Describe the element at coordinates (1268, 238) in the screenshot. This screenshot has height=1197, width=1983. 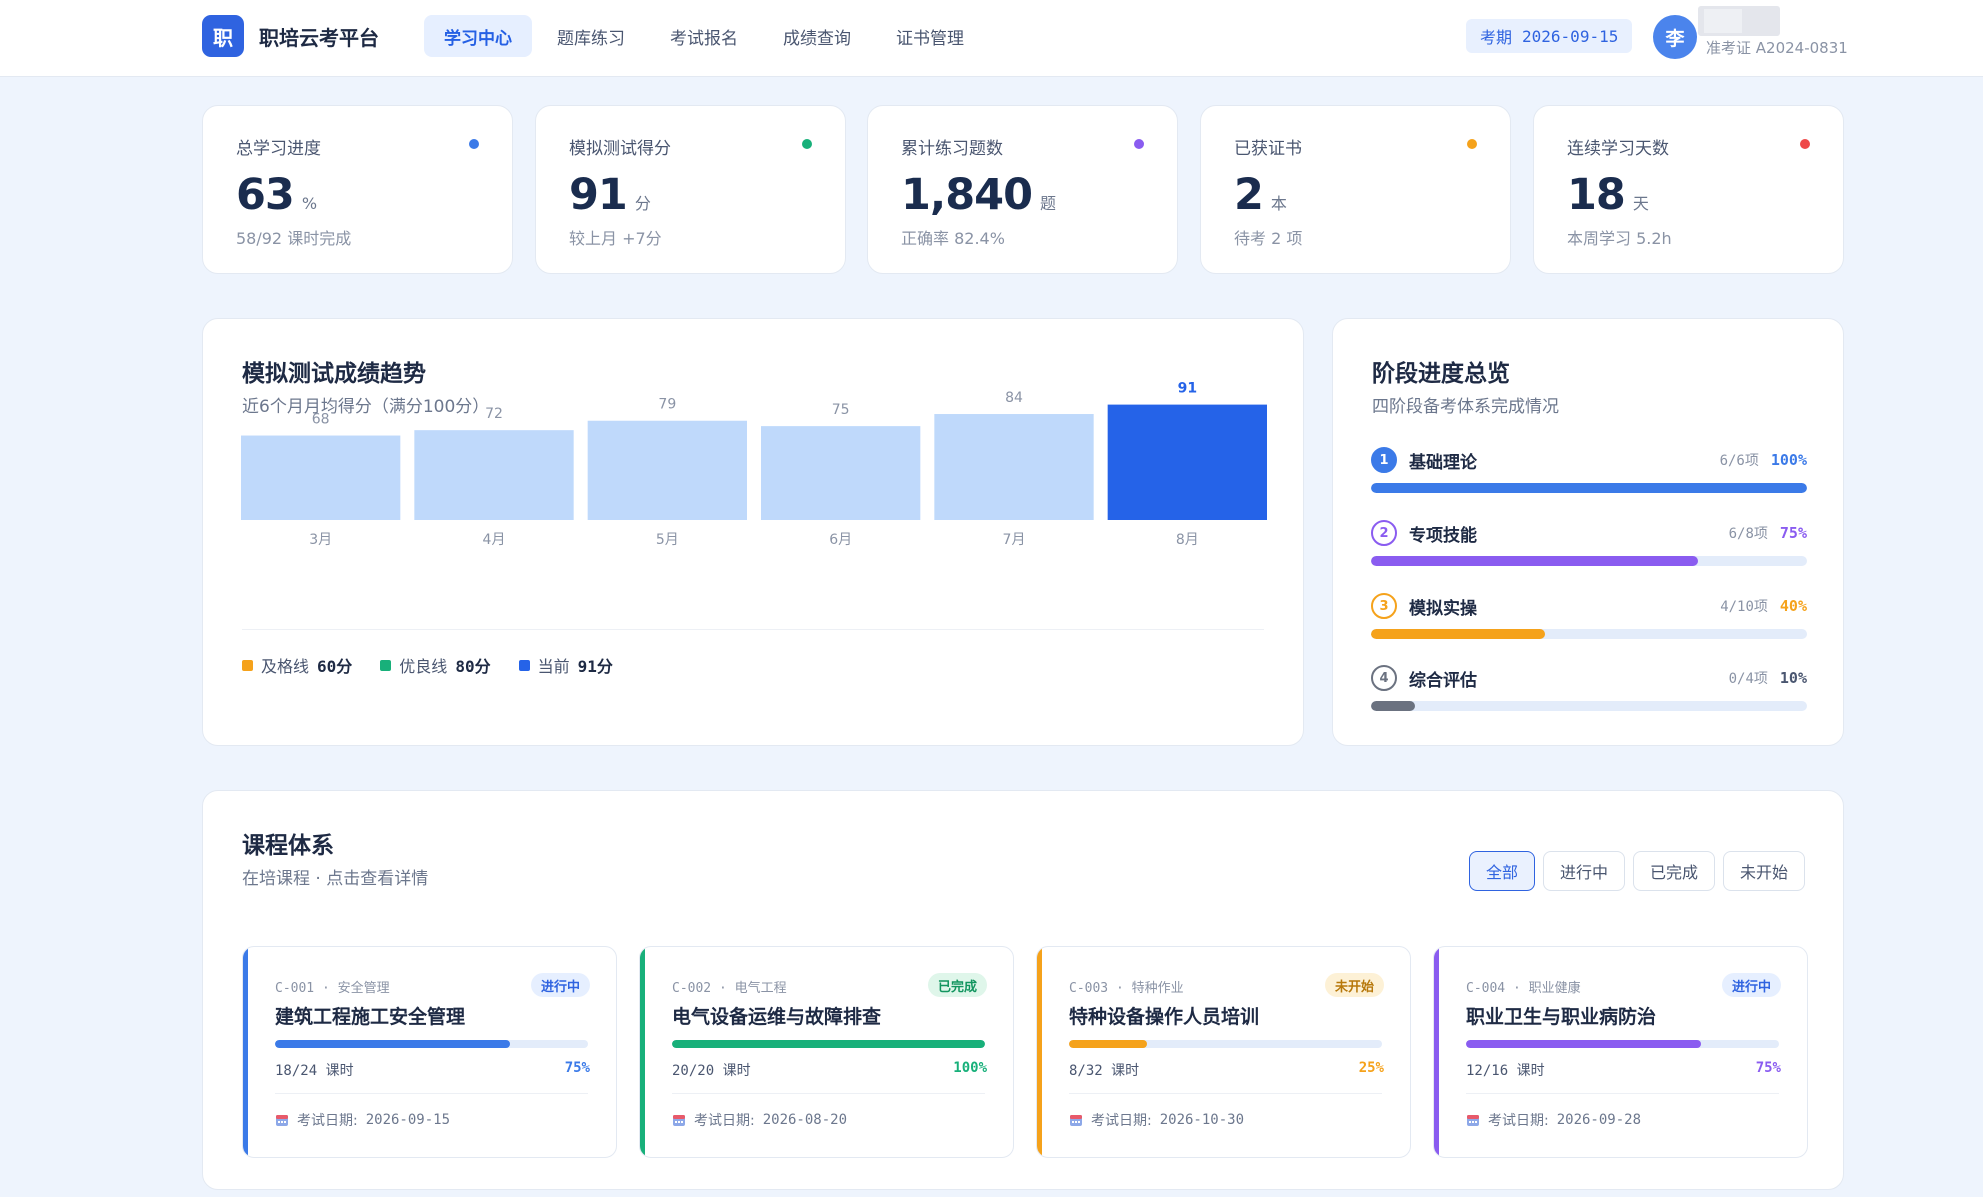
I see `stat-sub: 待考 2 项` at that location.